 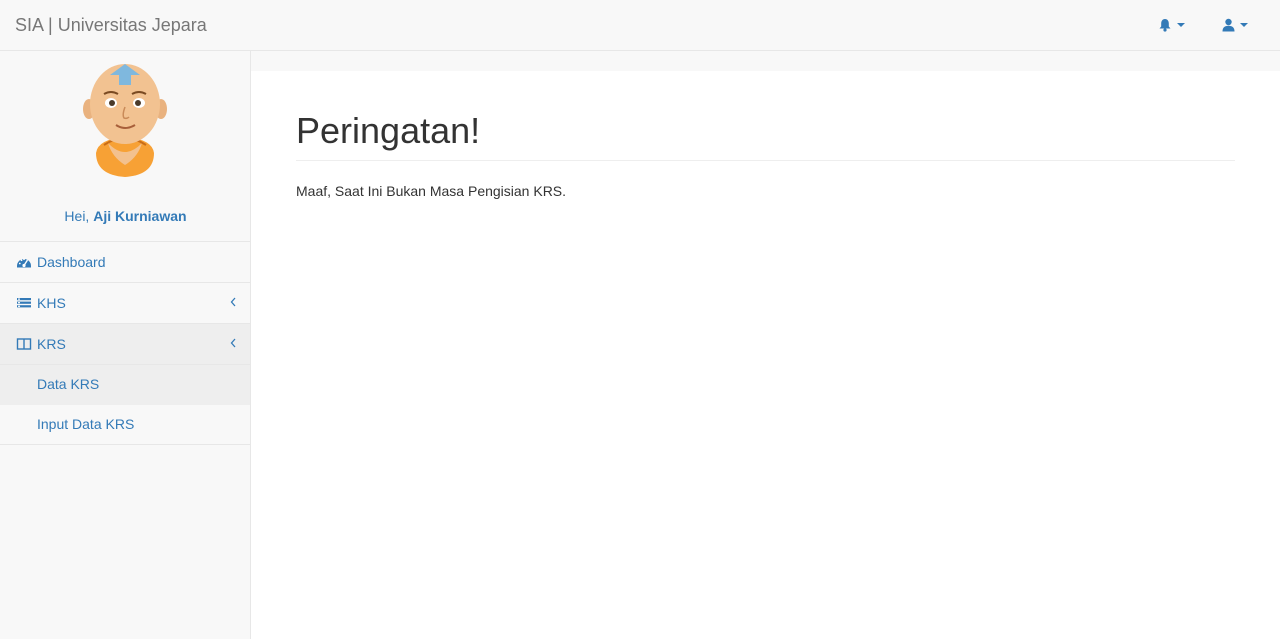 I want to click on page-title: Peringatan!, so click(x=388, y=130).